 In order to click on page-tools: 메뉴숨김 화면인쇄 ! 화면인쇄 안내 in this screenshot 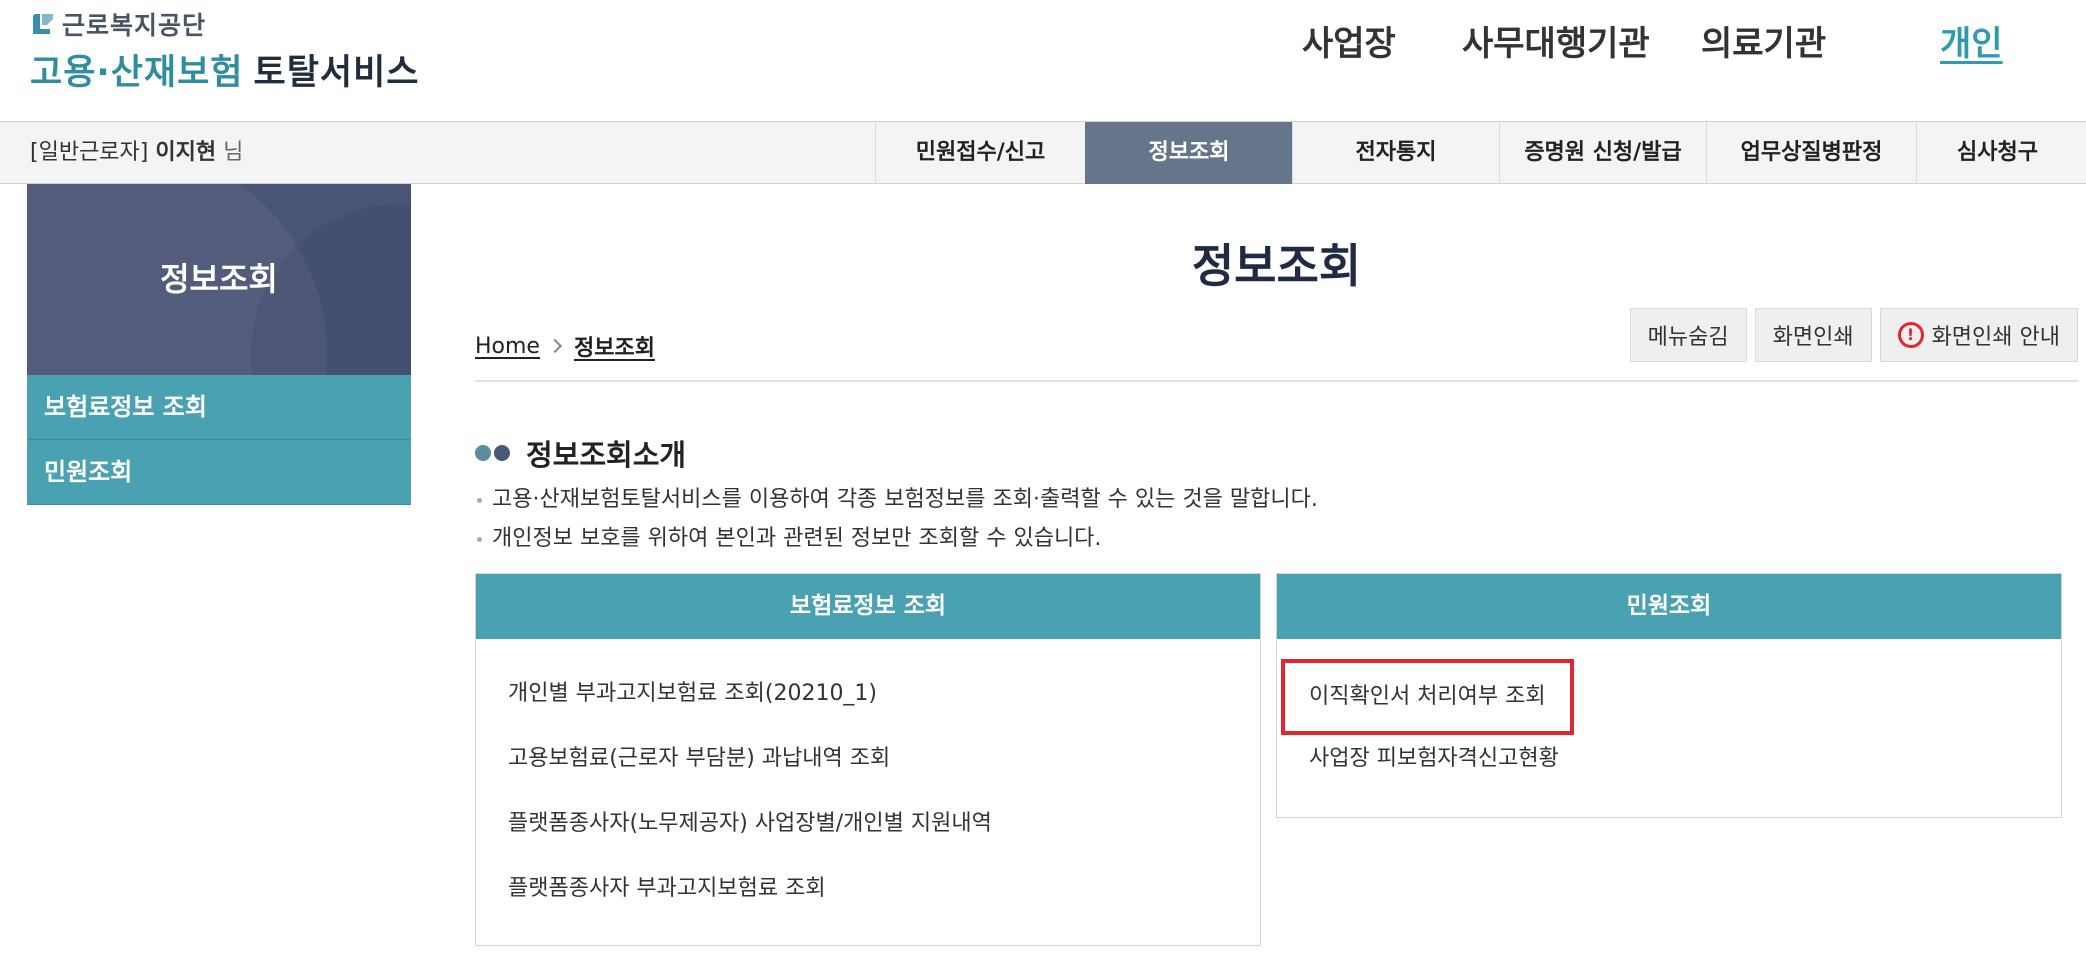, I will do `click(1853, 335)`.